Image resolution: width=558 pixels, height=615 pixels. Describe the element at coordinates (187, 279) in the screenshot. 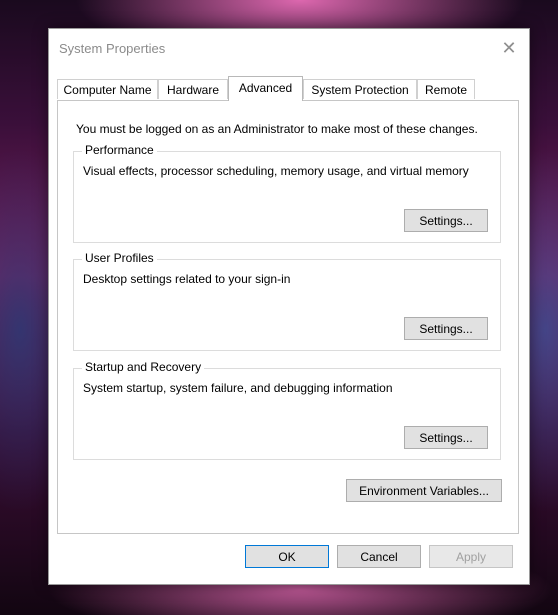

I see `user-profiles-description: Desktop settings related to your sign-in` at that location.